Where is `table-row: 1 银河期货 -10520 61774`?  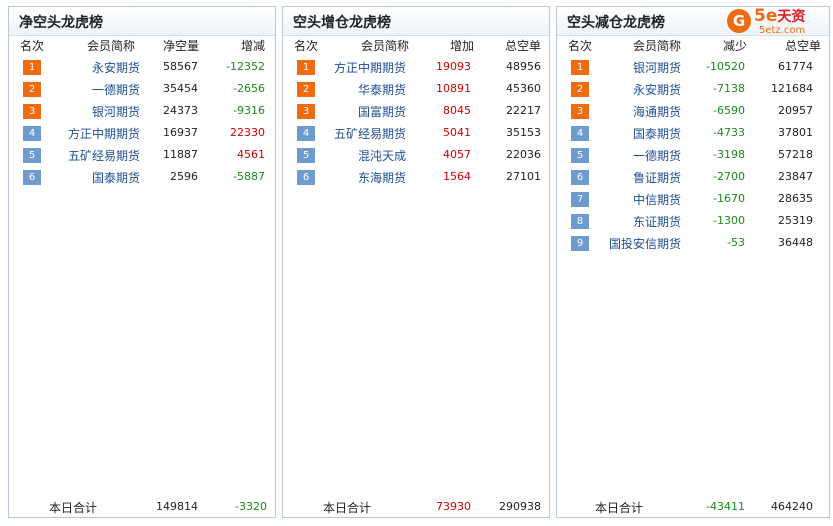
table-row: 1 银河期货 -10520 61774 is located at coordinates (693, 68).